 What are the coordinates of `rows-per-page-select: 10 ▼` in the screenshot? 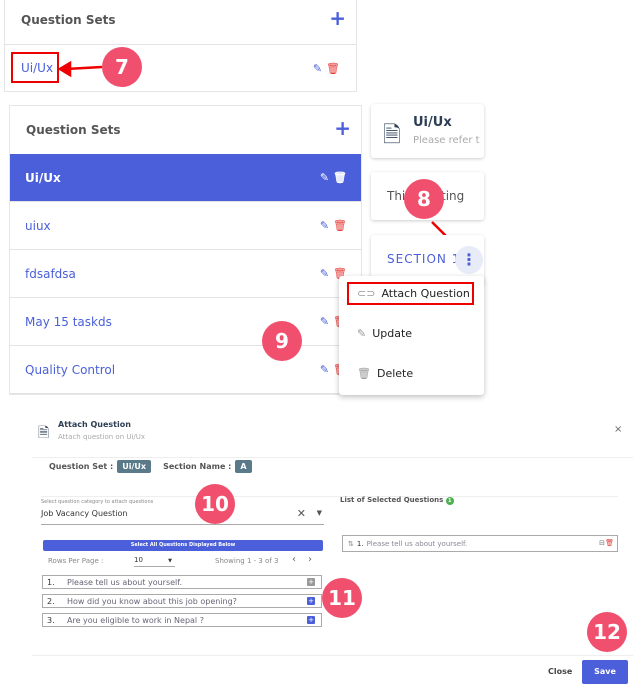 It's located at (154, 561).